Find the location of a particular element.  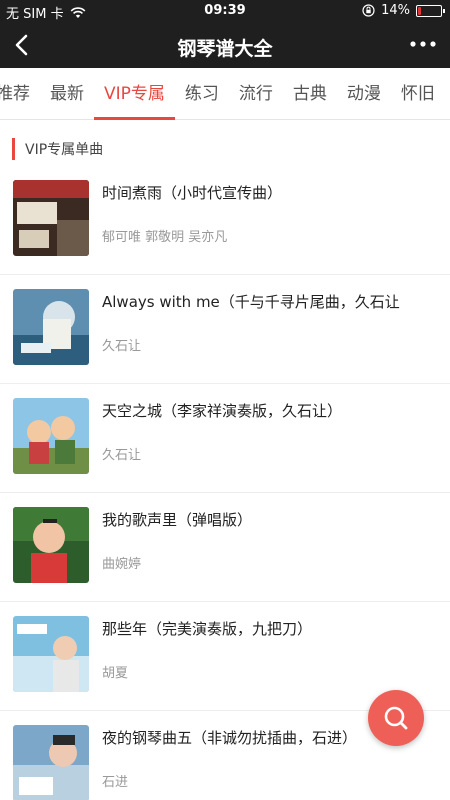

section-header: VIP专属单曲 is located at coordinates (57, 149).